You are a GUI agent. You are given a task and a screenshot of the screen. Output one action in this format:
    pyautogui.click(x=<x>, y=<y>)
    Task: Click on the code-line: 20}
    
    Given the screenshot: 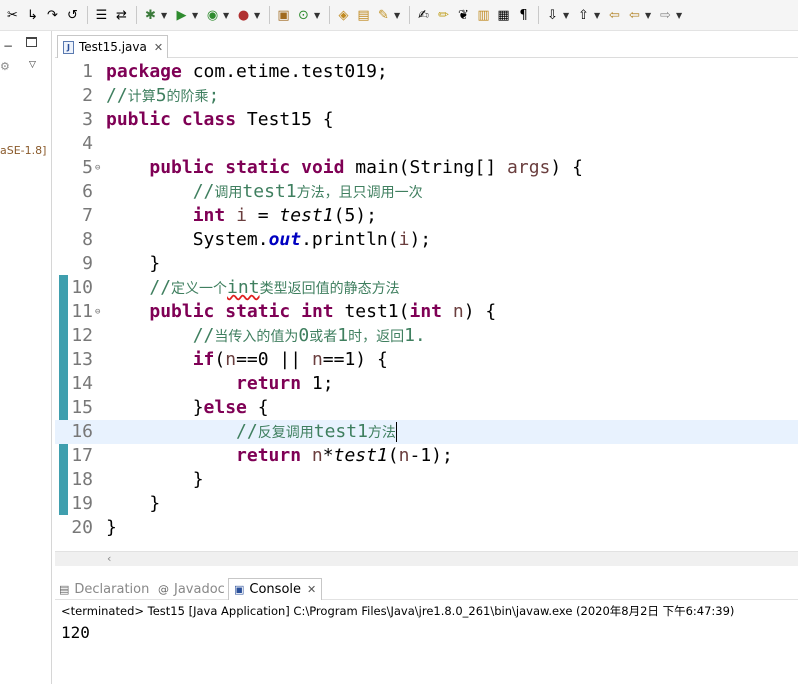 What is the action you would take?
    pyautogui.click(x=426, y=528)
    